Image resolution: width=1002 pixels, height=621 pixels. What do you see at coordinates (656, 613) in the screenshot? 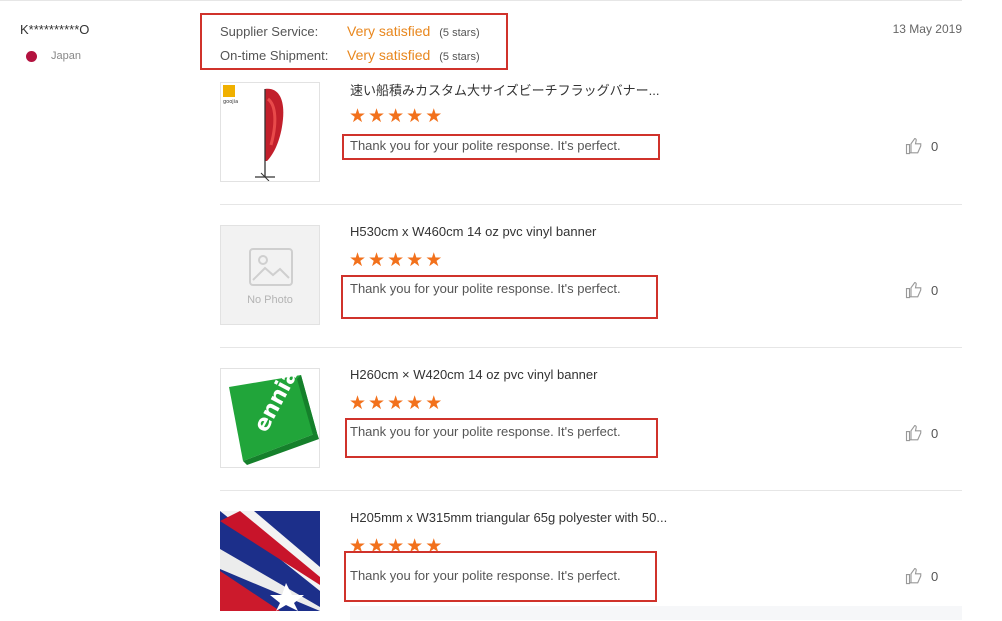
I see `reply-section-edge` at bounding box center [656, 613].